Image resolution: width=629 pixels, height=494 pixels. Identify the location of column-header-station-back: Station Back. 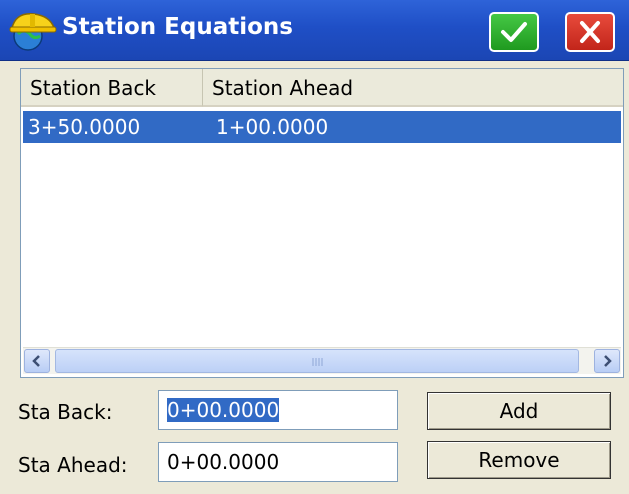
(112, 88).